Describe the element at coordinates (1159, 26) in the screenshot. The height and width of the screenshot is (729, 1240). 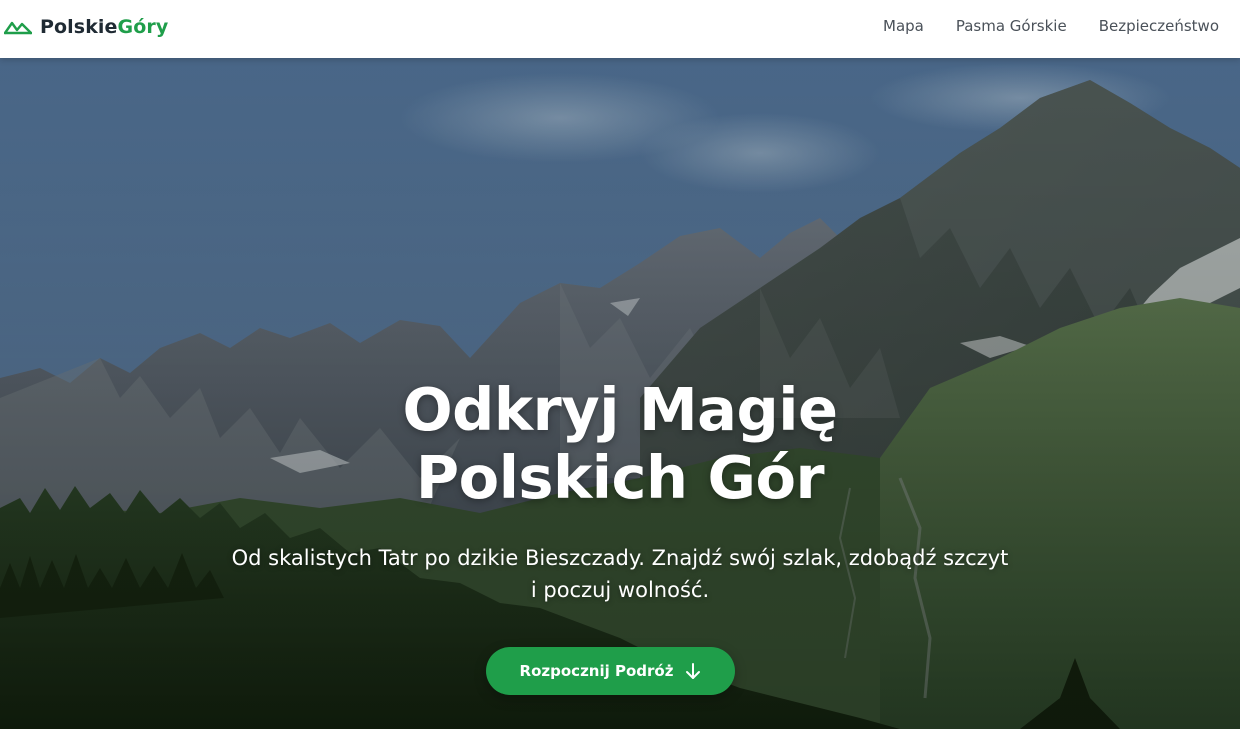
I see `nav-link-bezpieczenstwo: Bezpieczeństwo` at that location.